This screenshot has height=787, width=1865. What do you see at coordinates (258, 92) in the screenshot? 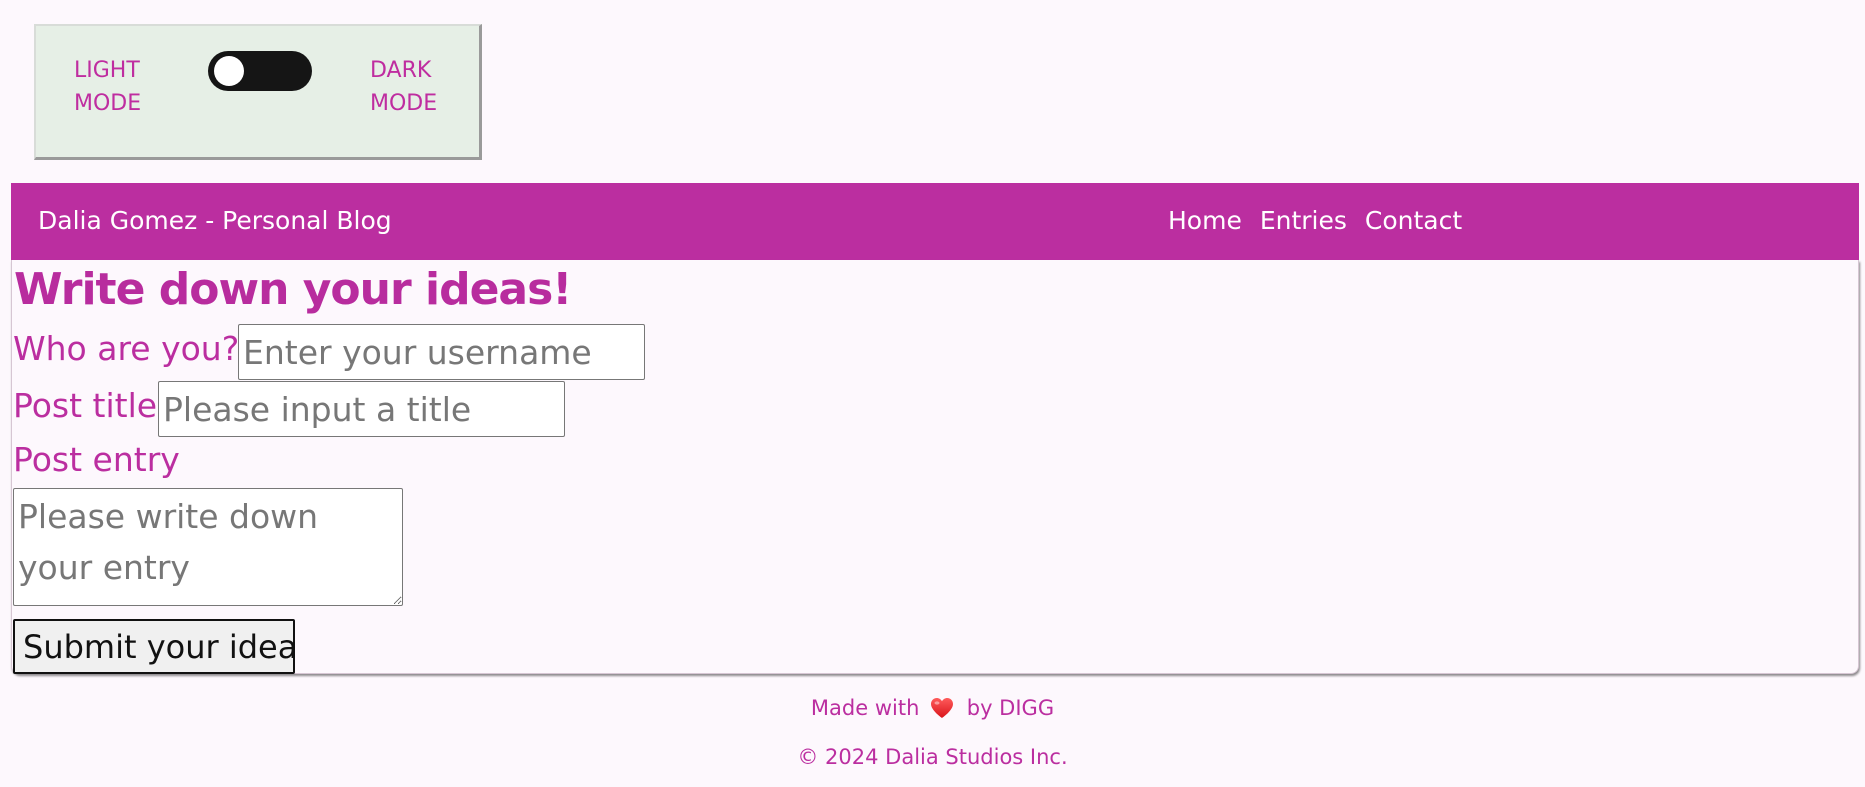
I see `mode-toggle-panel: Light Mode Dark Mode` at bounding box center [258, 92].